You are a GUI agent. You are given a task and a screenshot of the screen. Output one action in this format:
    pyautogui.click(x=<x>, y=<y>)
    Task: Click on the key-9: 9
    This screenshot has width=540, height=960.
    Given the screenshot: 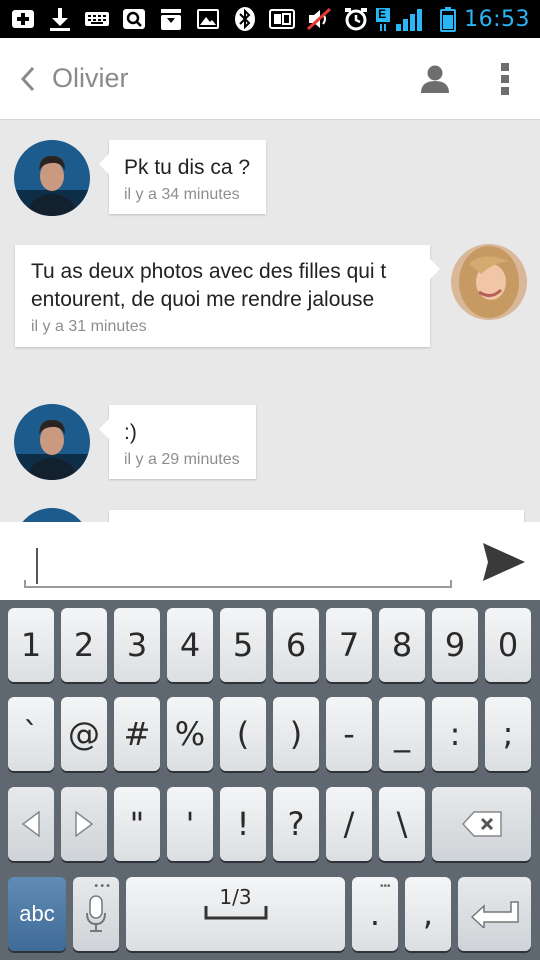 What is the action you would take?
    pyautogui.click(x=455, y=645)
    